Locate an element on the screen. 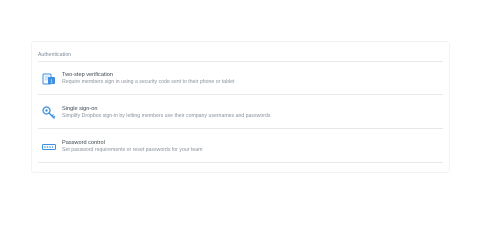  key-icon is located at coordinates (49, 112).